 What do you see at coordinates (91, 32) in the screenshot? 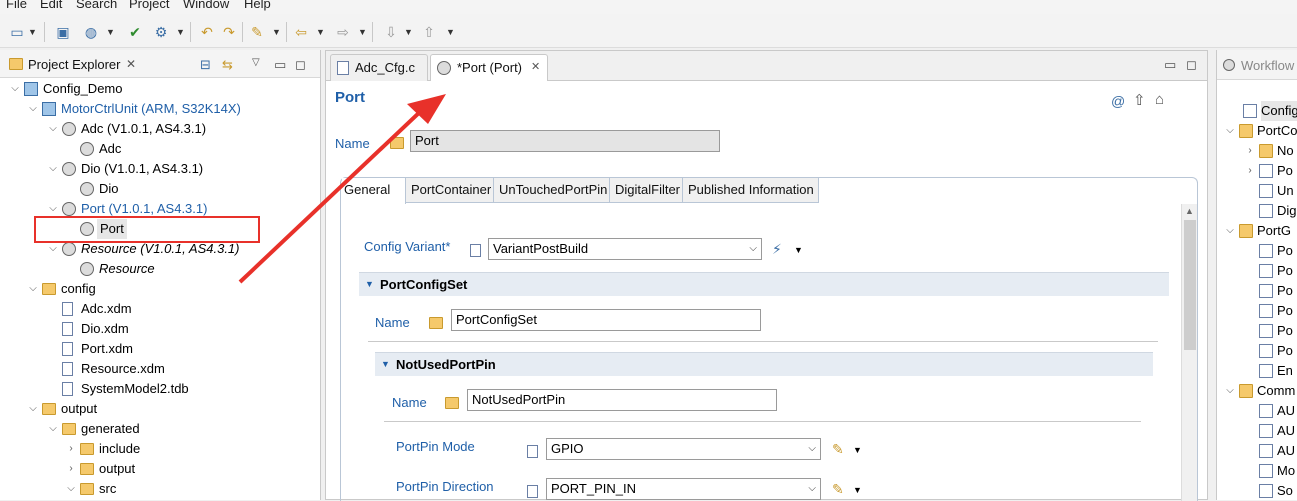
I see `globe-icon: ◍` at bounding box center [91, 32].